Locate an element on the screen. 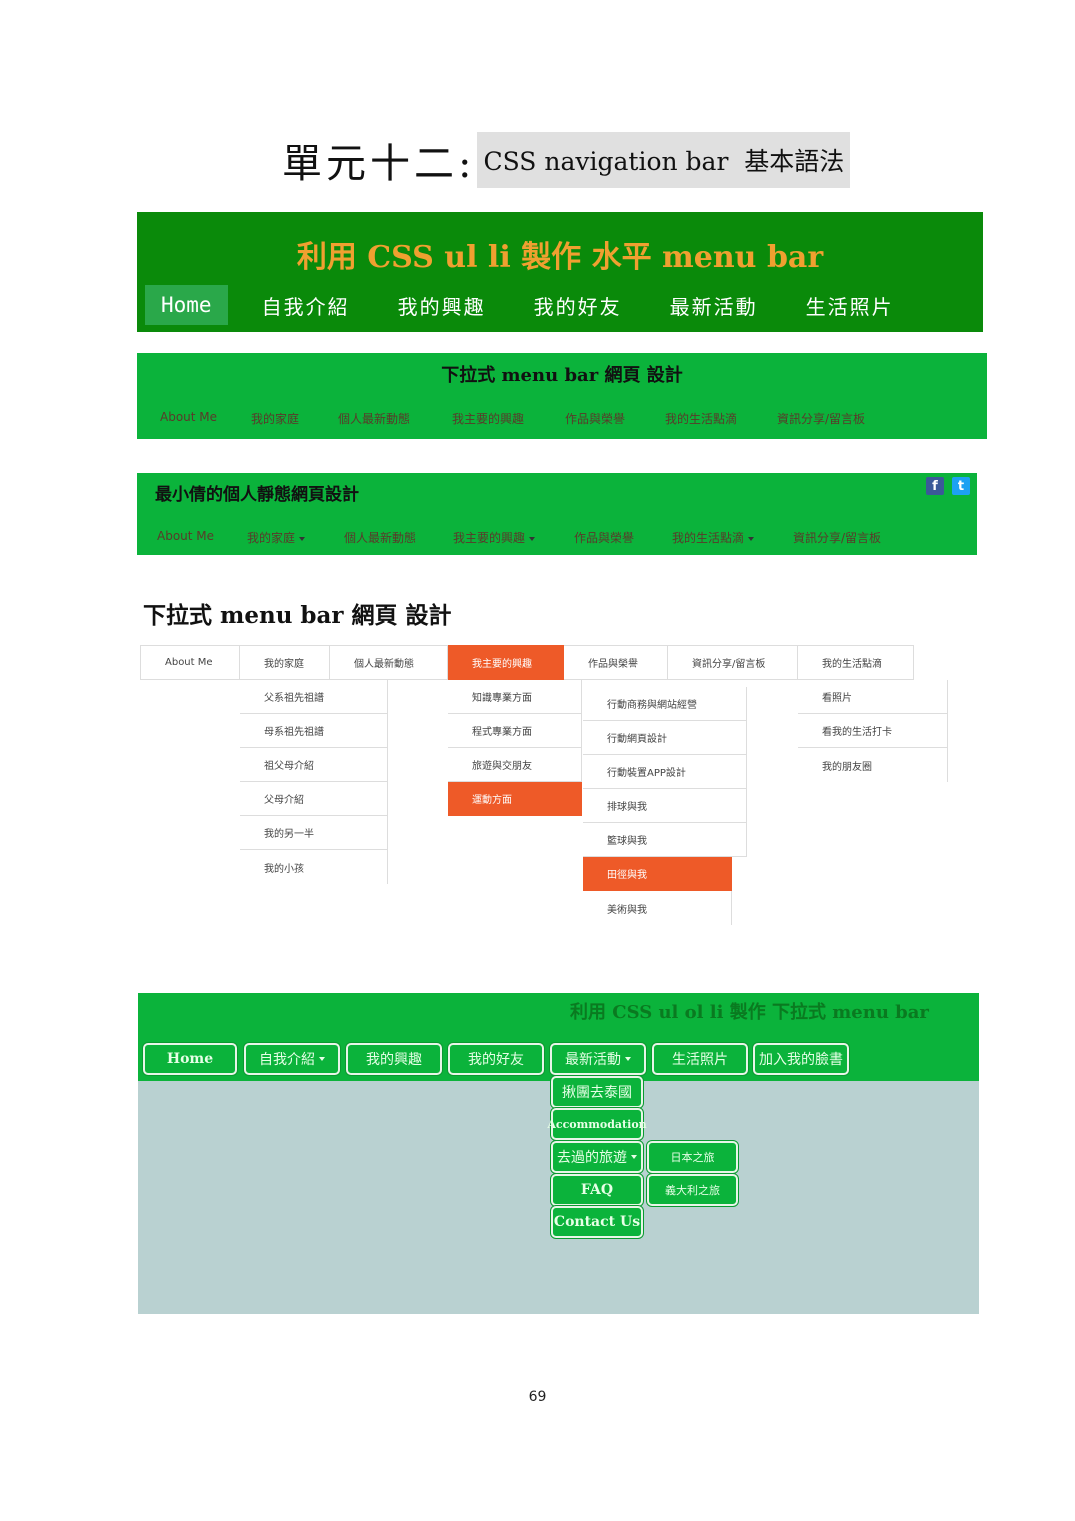 The image size is (1075, 1521). panel3-title: 最小倩的個人靜態網頁設計 is located at coordinates (257, 495).